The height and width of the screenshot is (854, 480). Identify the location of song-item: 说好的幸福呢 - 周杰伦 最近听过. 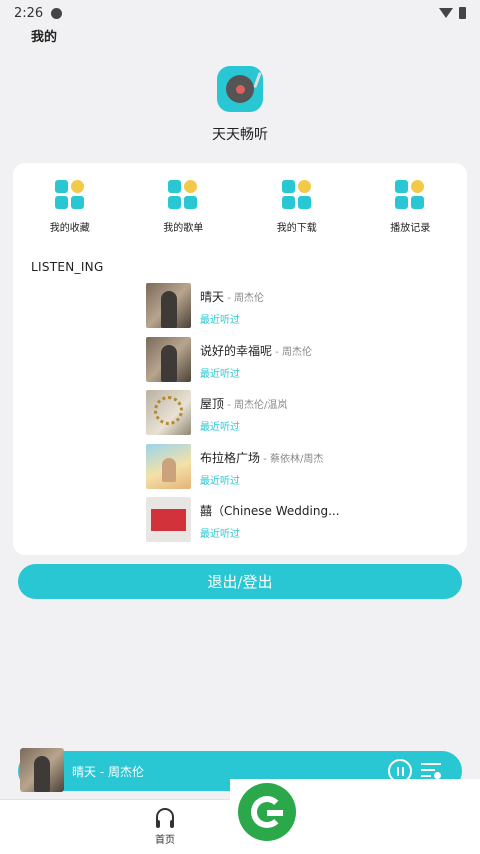
(301, 363).